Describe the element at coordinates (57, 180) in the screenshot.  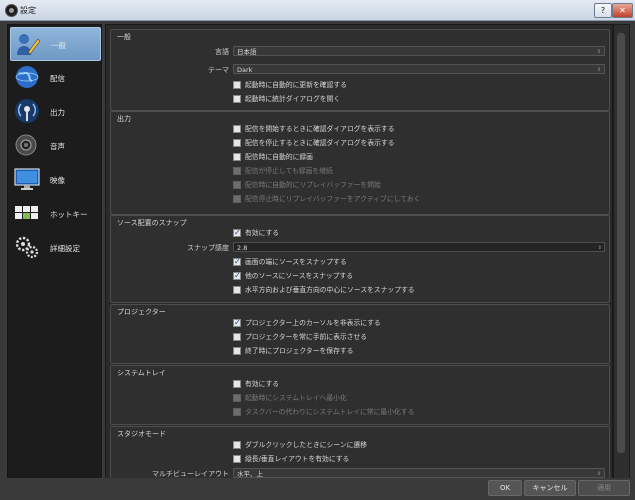
I see `sidebar-item-label: 映像` at that location.